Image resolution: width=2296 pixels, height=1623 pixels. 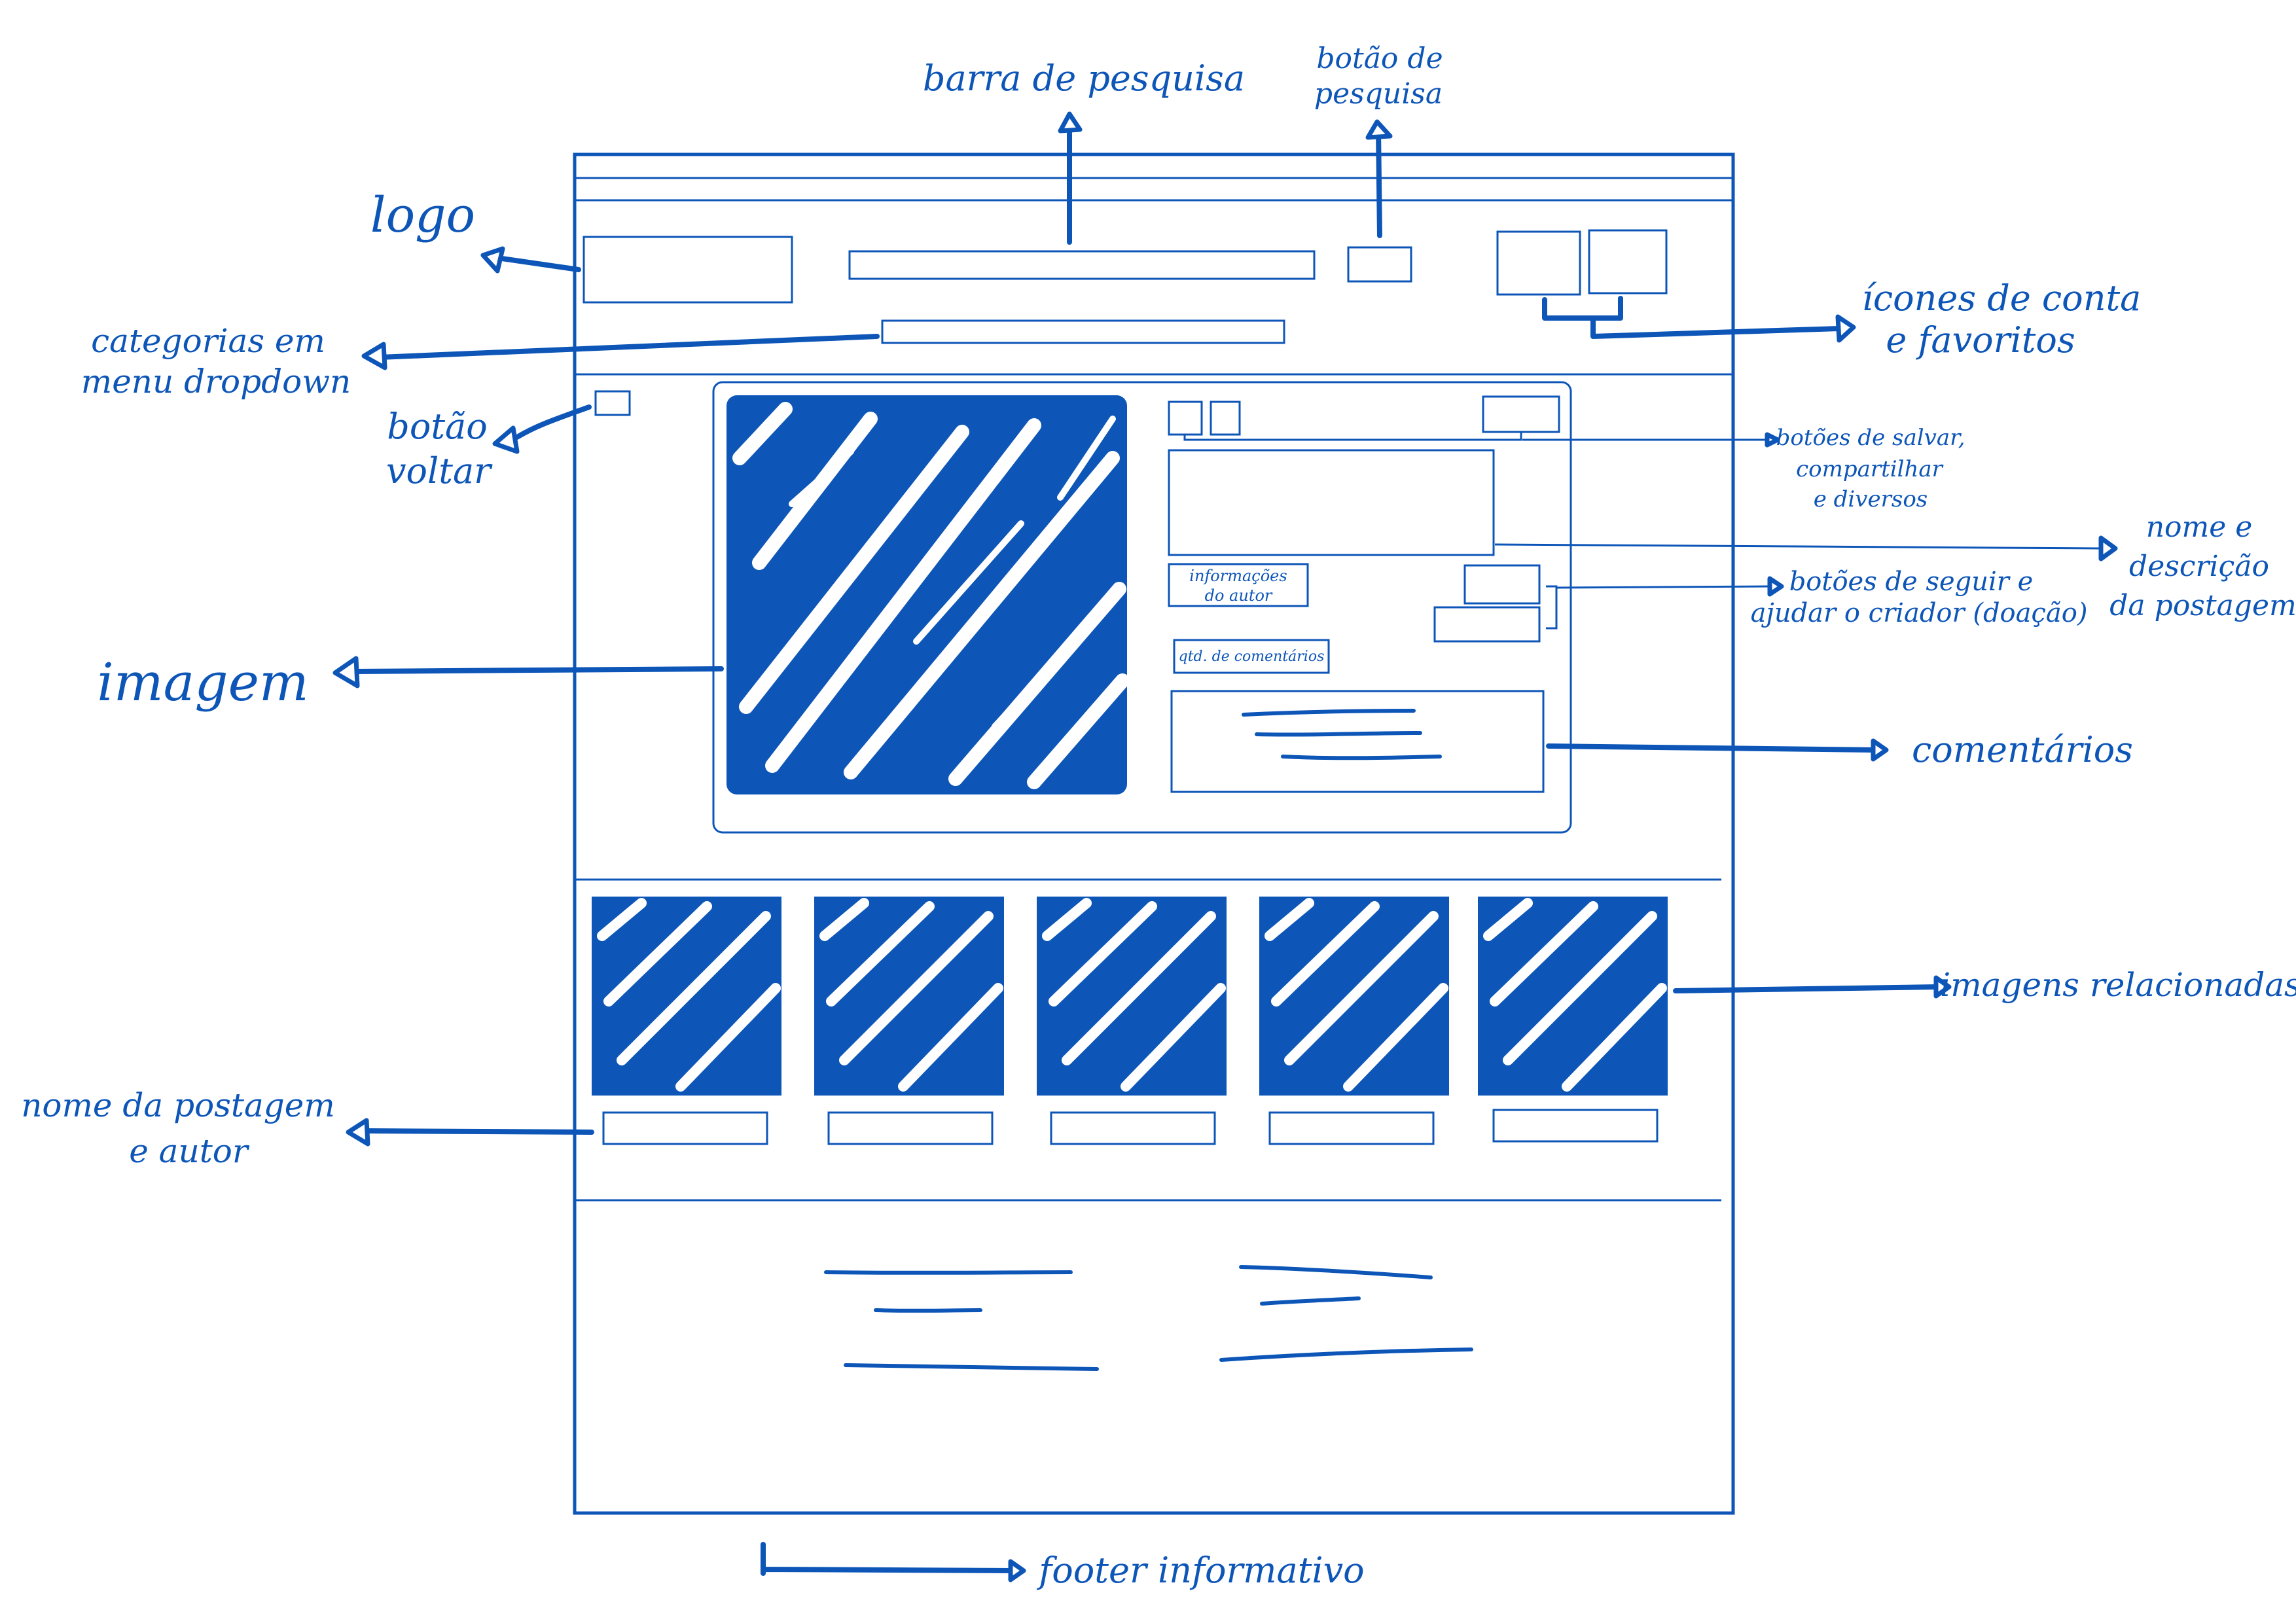 What do you see at coordinates (470, 1132) in the screenshot?
I see `arrow-post-name-author` at bounding box center [470, 1132].